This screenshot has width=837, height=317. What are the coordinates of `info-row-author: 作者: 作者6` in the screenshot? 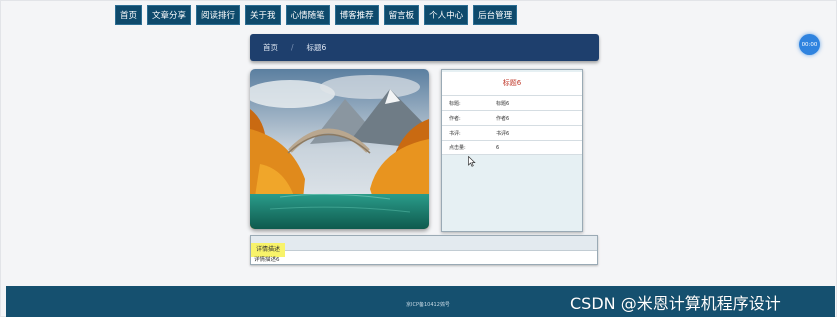 It's located at (512, 117).